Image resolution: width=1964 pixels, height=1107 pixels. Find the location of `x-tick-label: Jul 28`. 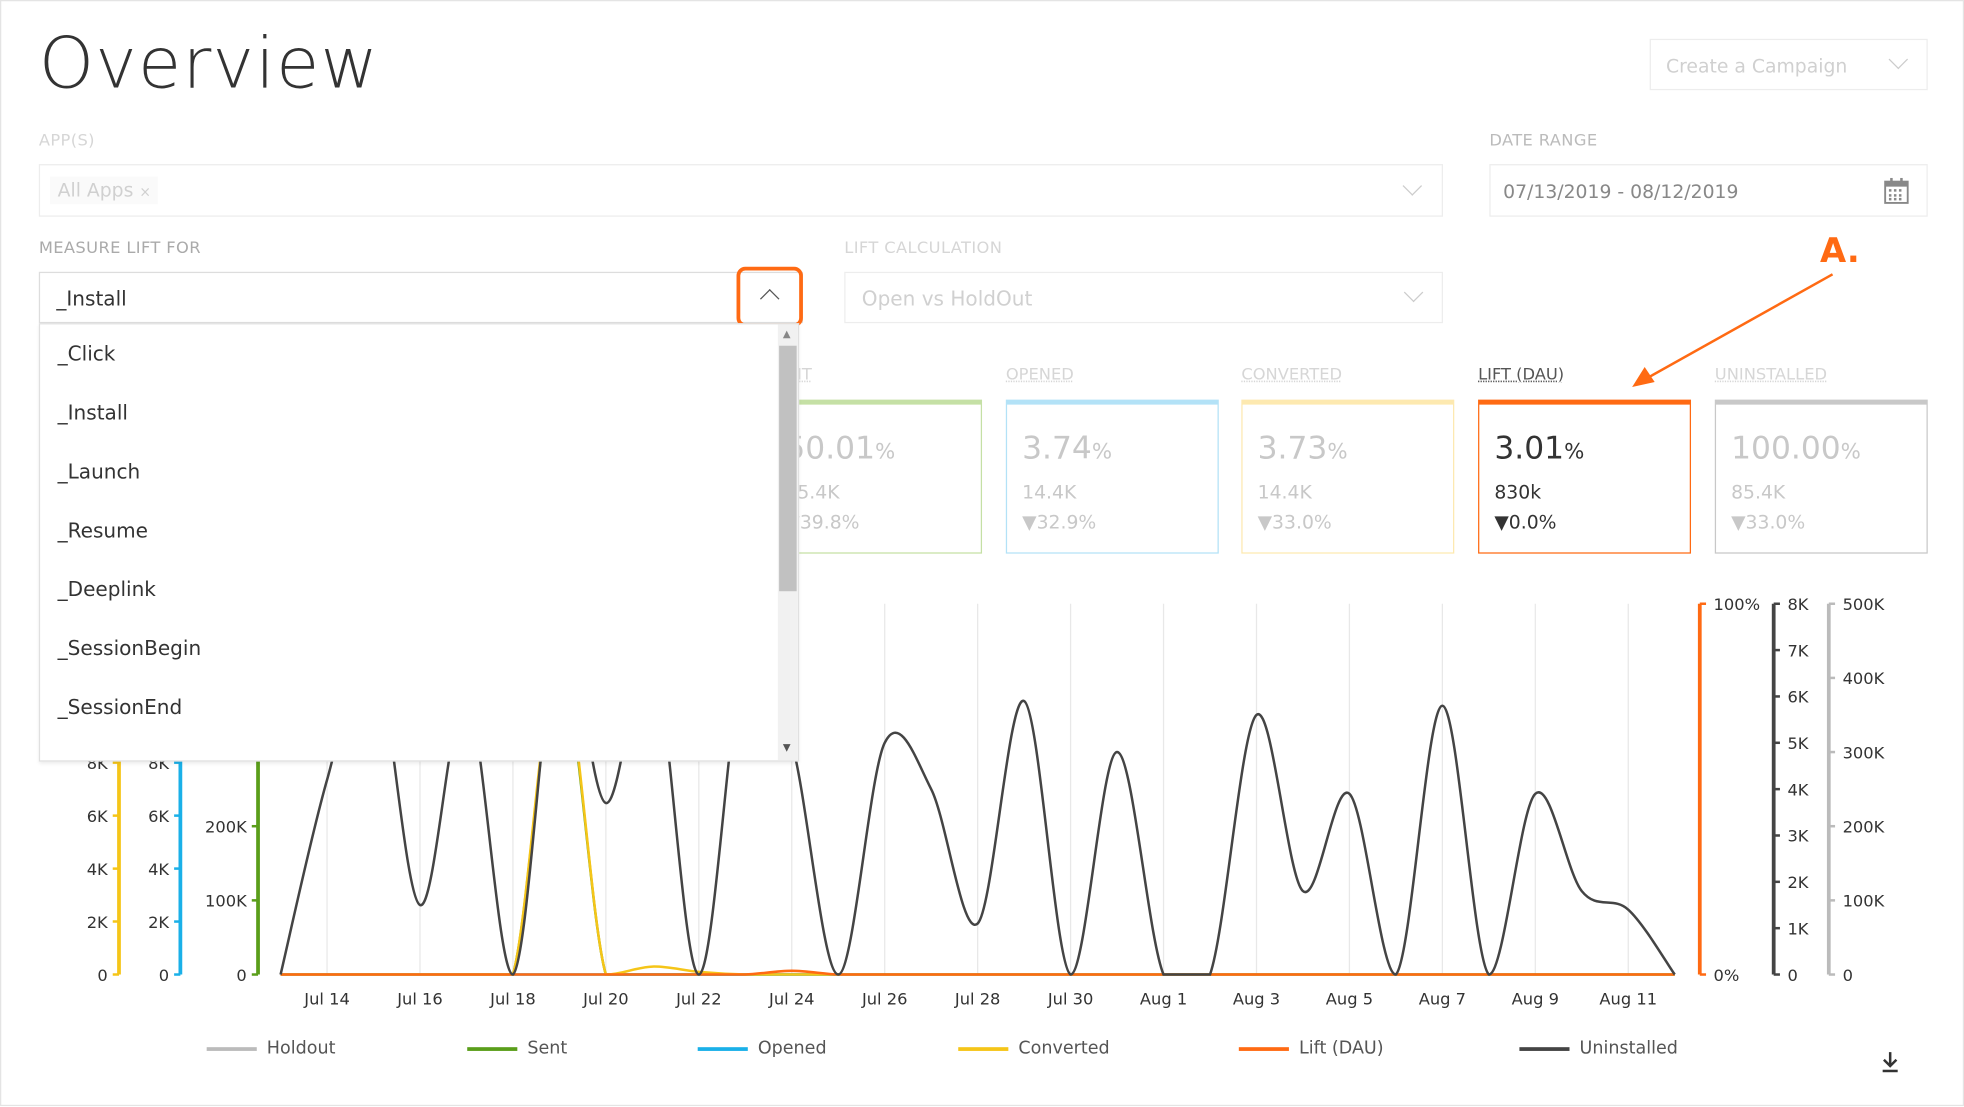

x-tick-label: Jul 28 is located at coordinates (977, 999).